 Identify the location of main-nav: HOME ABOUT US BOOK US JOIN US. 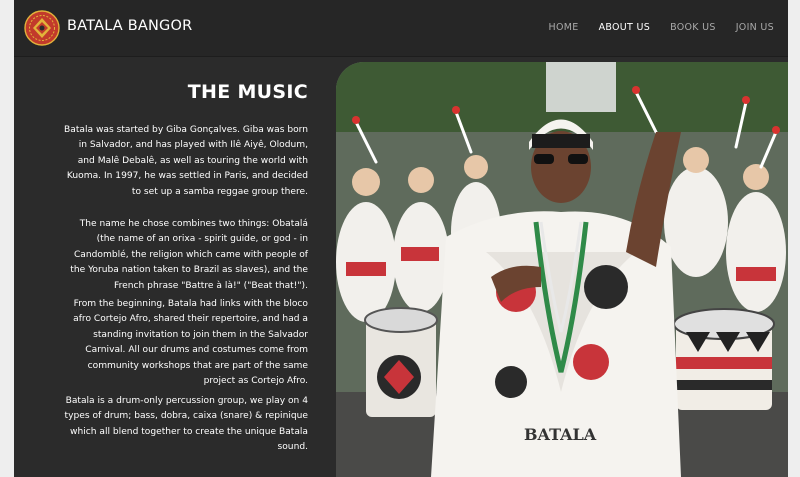
(661, 27).